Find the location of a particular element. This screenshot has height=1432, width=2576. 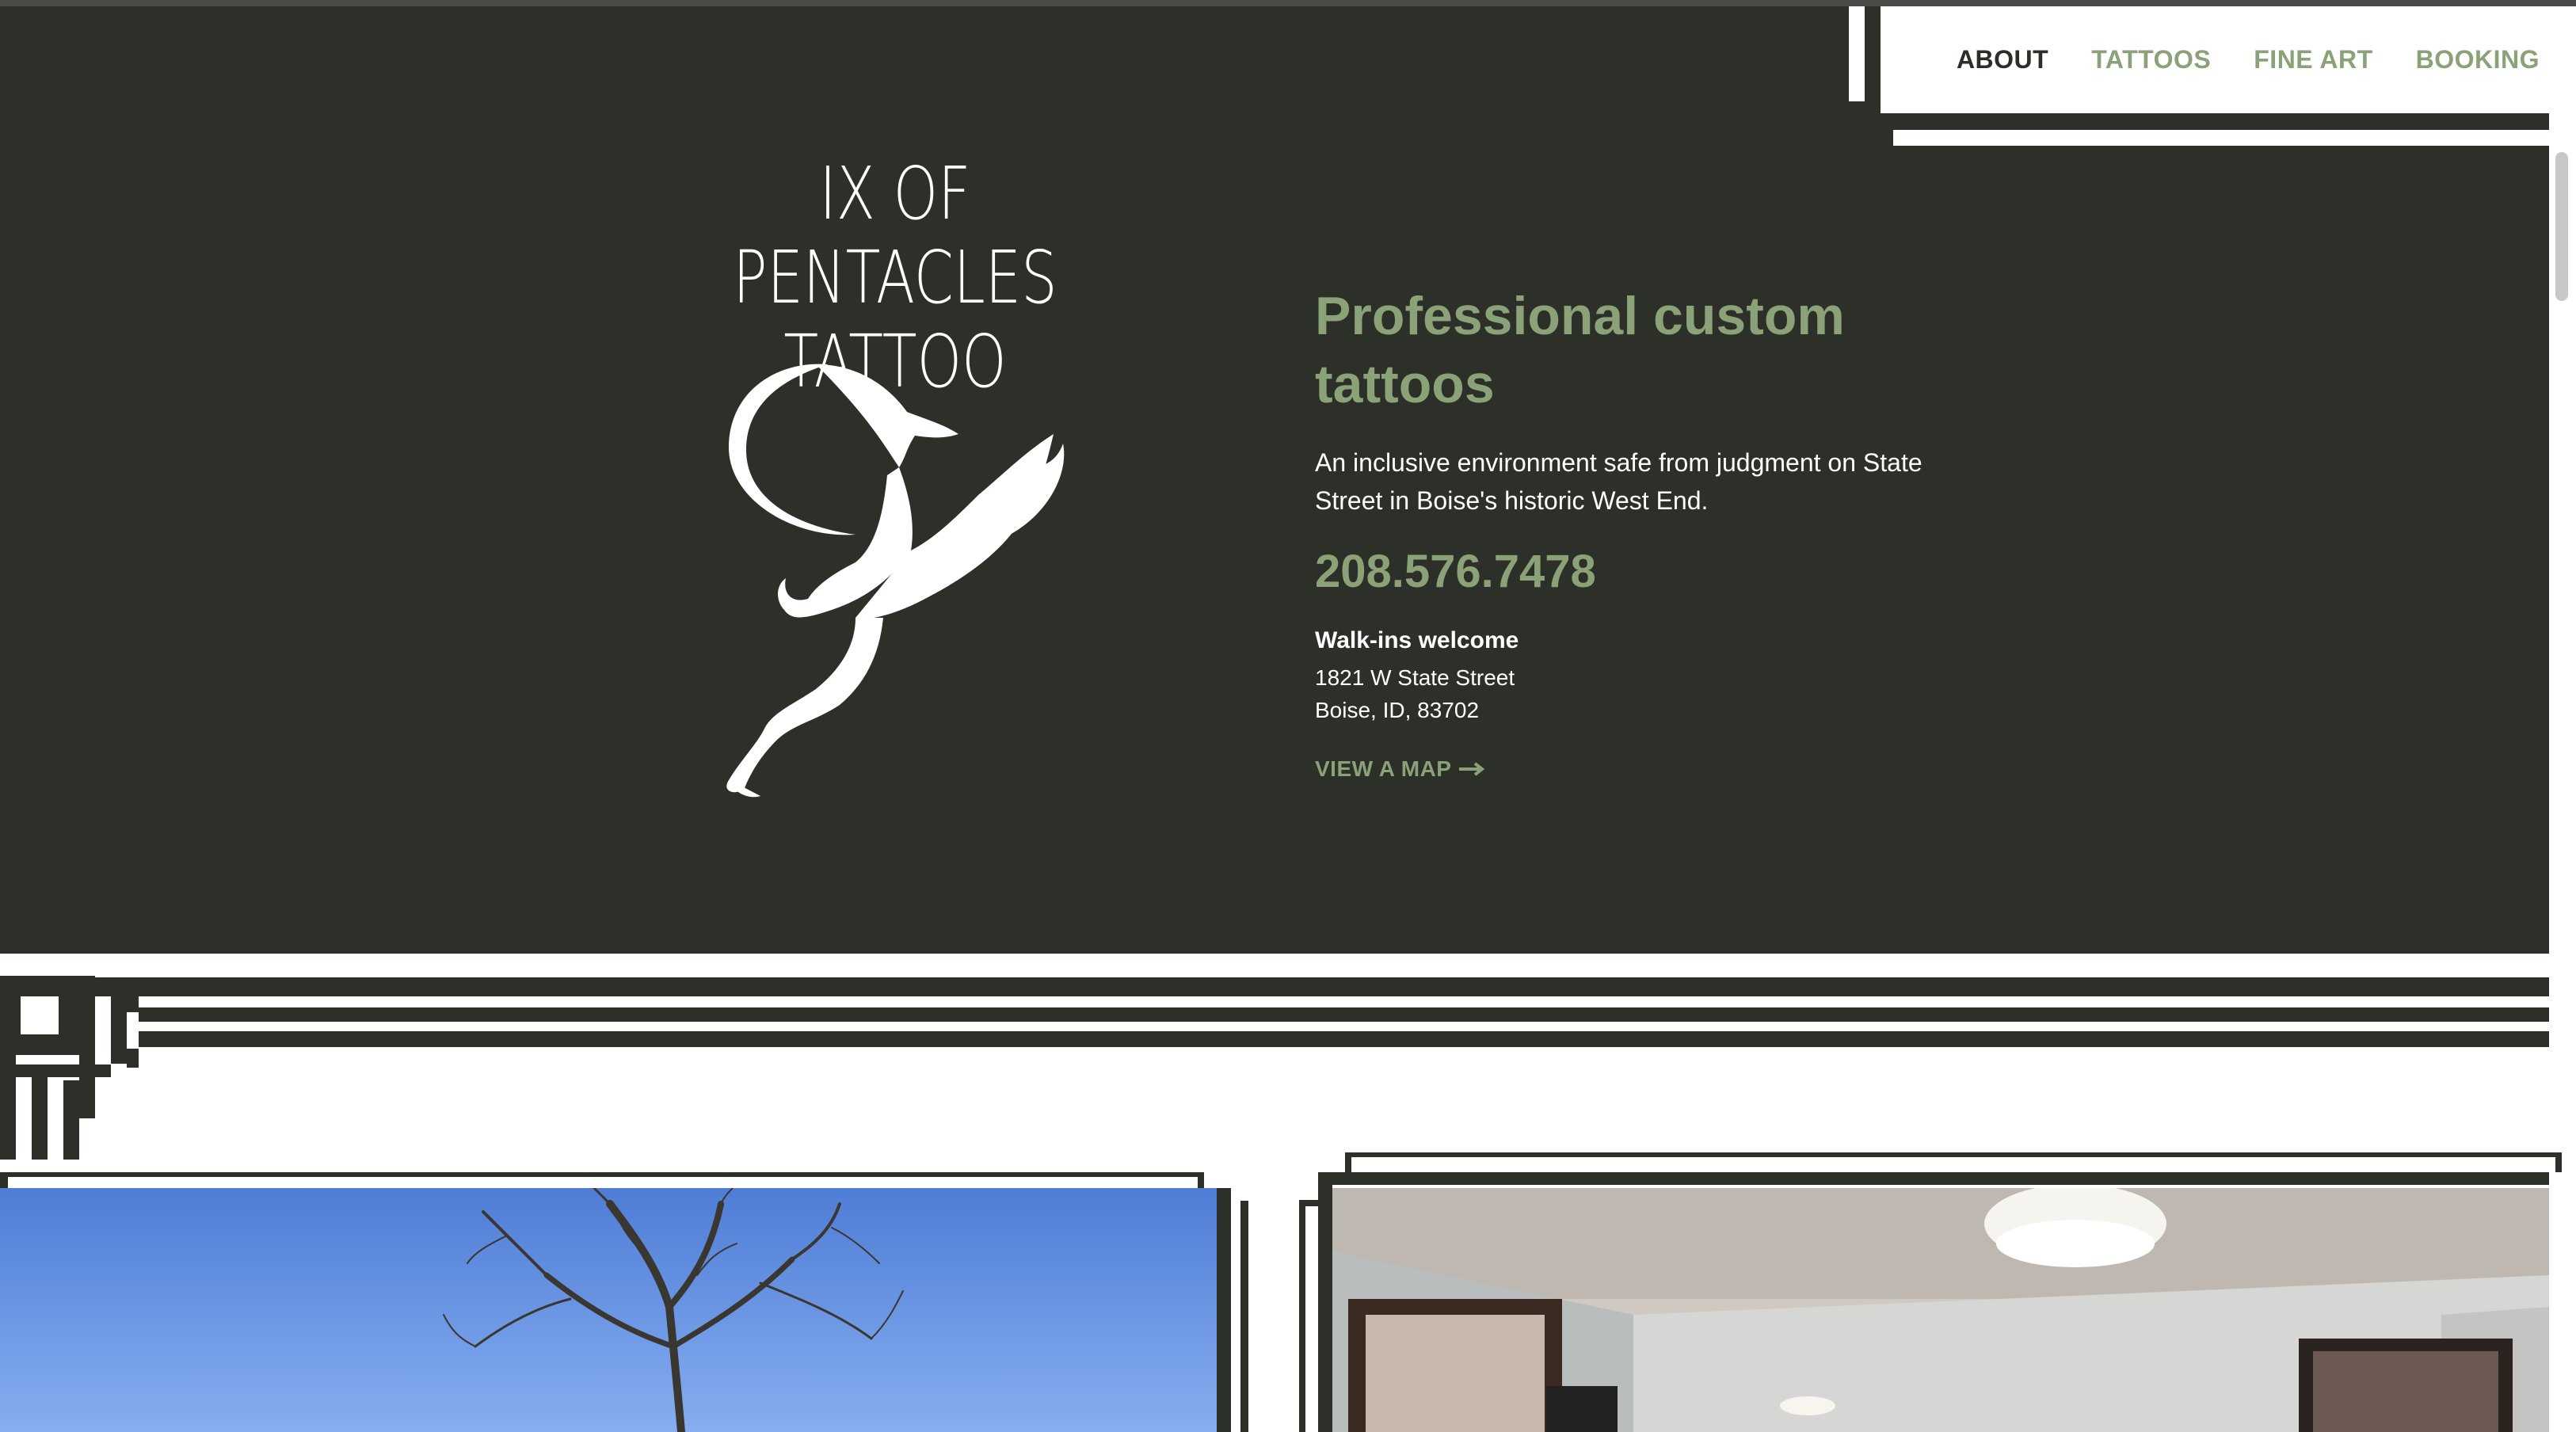

scrollbar-thumb is located at coordinates (2561, 226).